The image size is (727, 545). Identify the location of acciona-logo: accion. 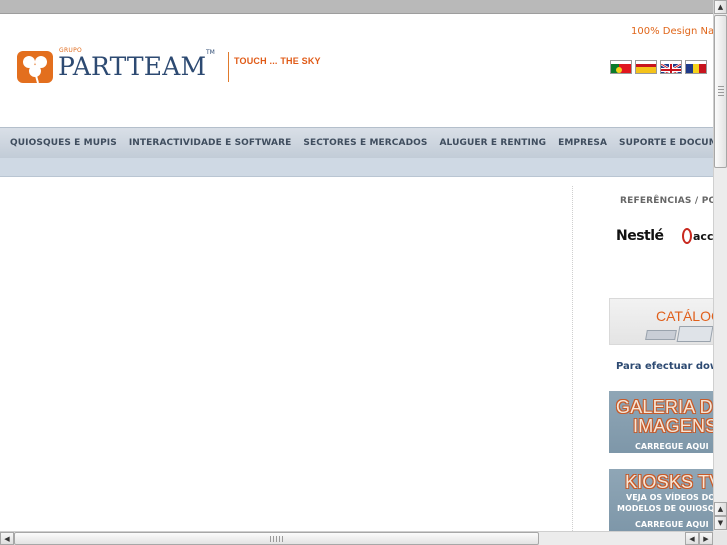
(696, 237).